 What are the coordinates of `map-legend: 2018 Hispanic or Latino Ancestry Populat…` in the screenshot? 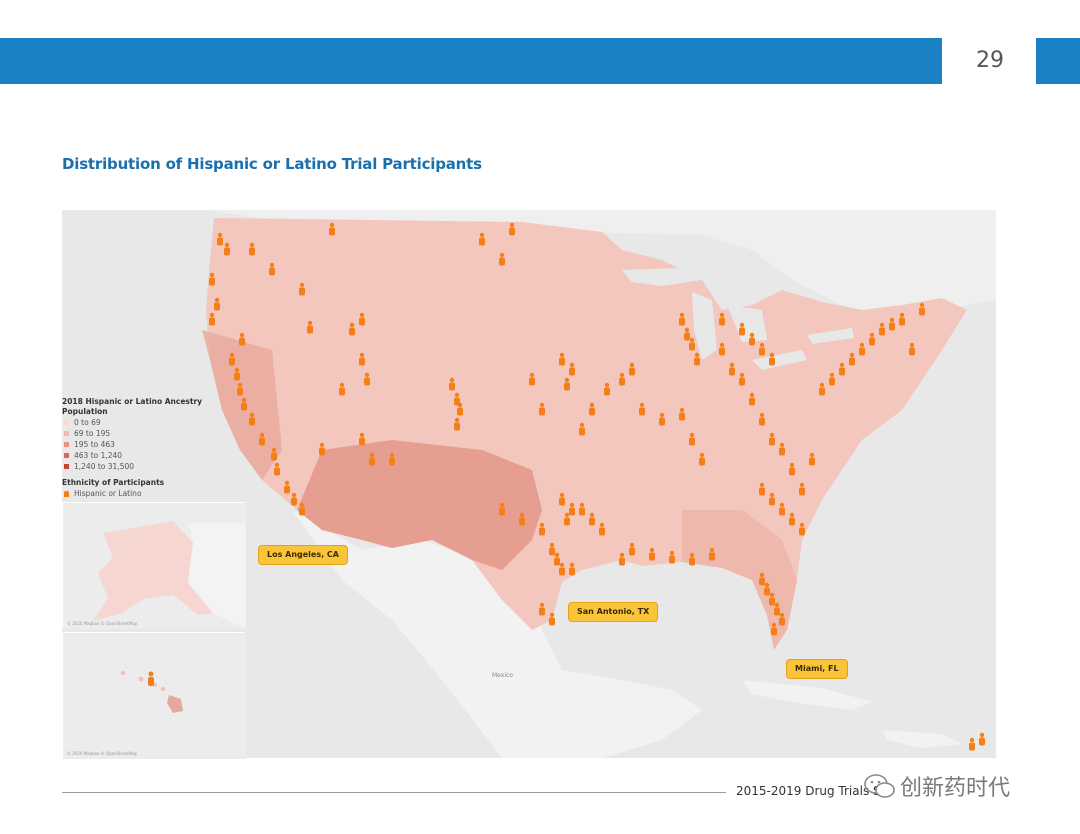 It's located at (137, 448).